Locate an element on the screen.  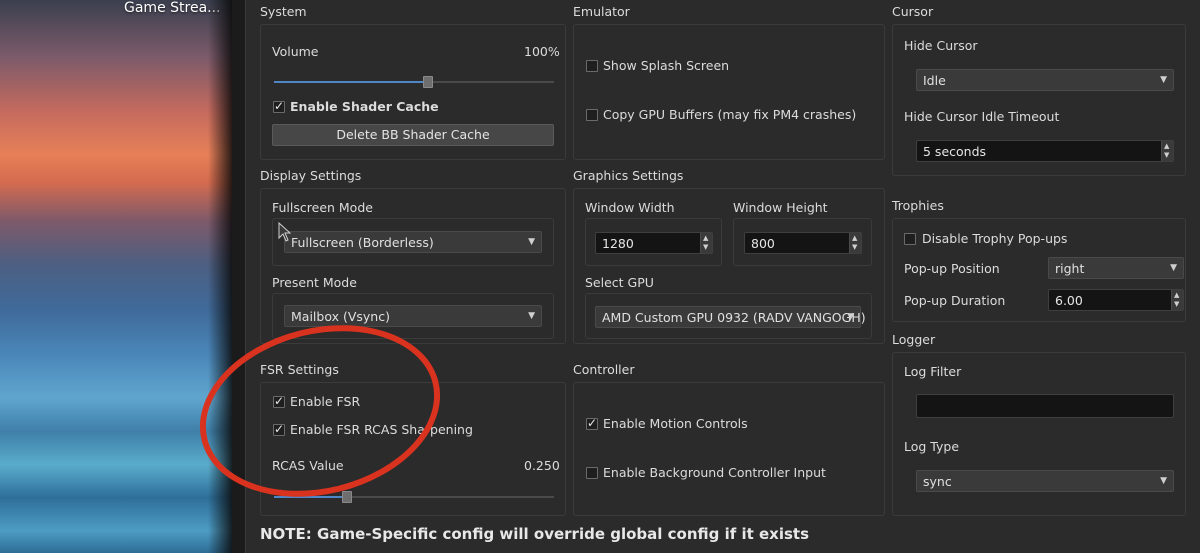
popup-duration-stepper: ▲ ▼ is located at coordinates (1177, 300).